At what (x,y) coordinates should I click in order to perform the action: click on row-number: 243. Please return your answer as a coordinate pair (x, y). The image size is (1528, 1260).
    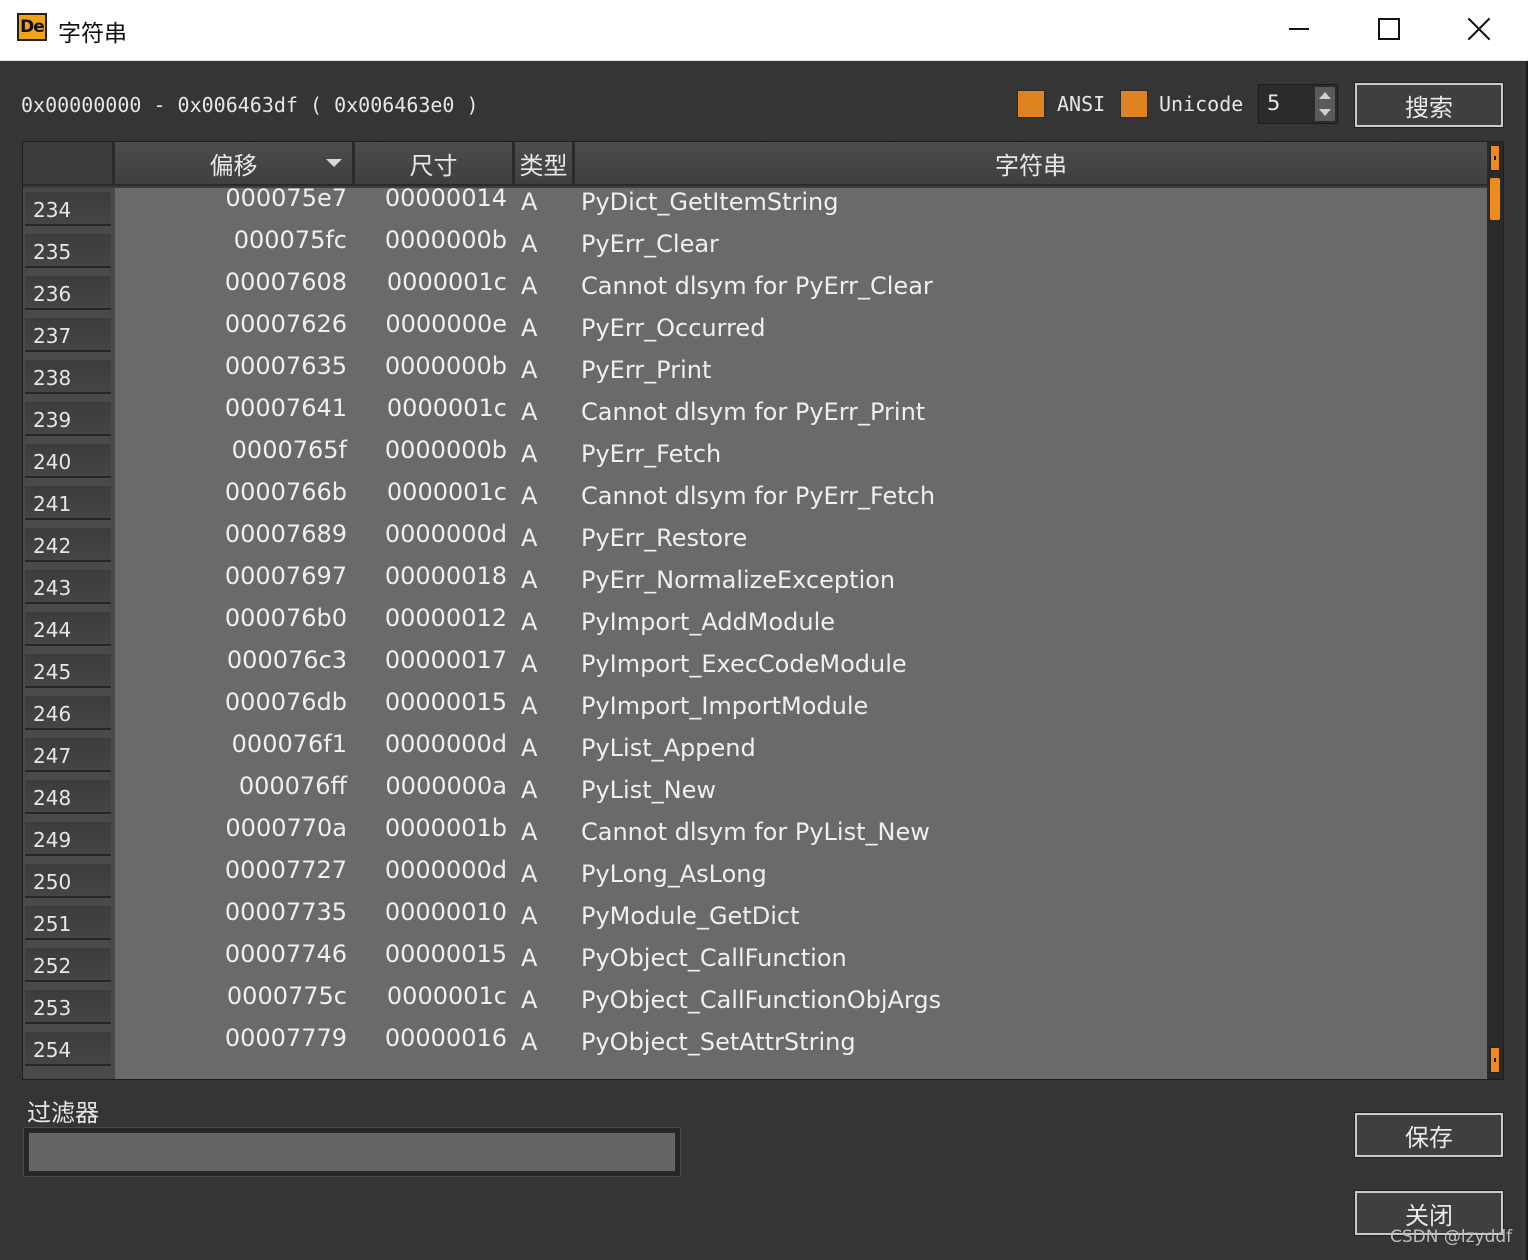
    Looking at the image, I should click on (68, 587).